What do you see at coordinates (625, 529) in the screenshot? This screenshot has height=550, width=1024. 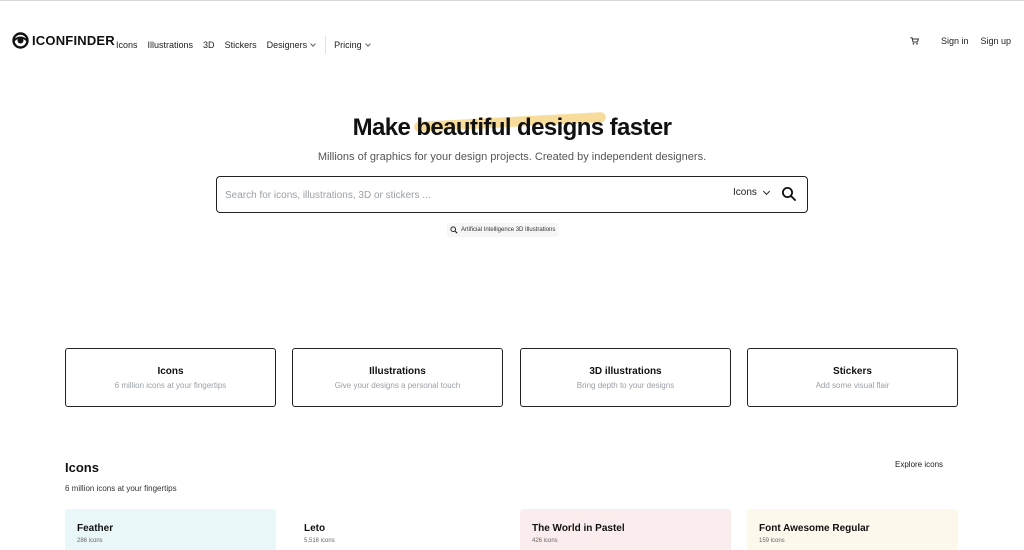 I see `icon-pack-card: The World in Pastel 426 icons` at bounding box center [625, 529].